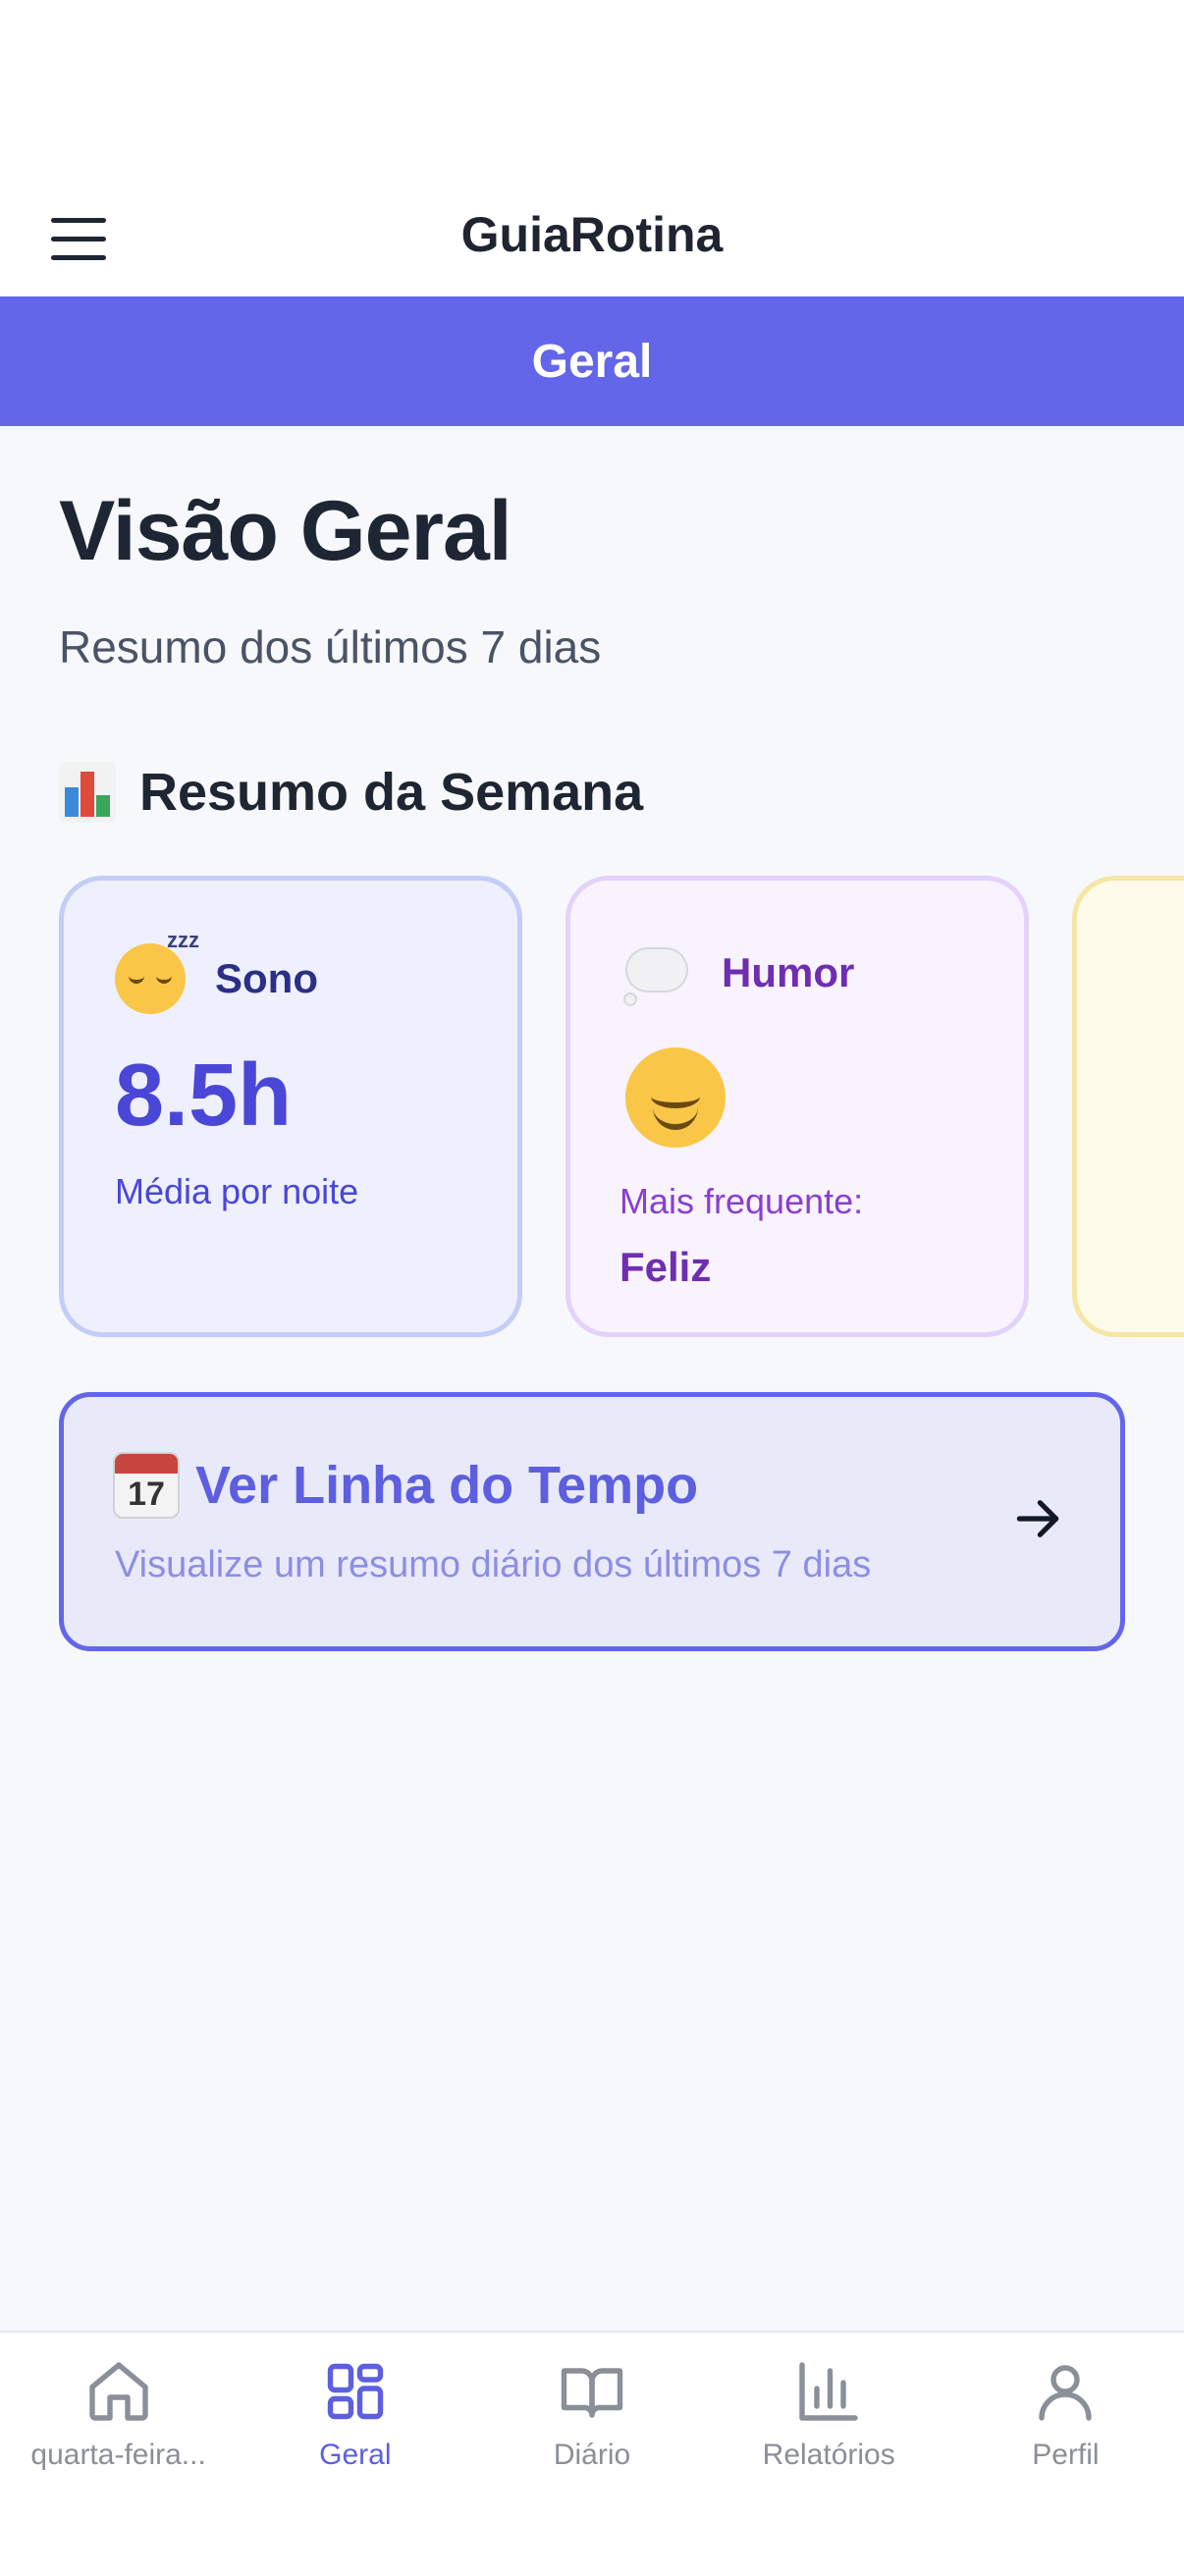 Image resolution: width=1184 pixels, height=2576 pixels. Describe the element at coordinates (157, 971) in the screenshot. I see `sleeping-face-emoji-icon: zzz` at that location.